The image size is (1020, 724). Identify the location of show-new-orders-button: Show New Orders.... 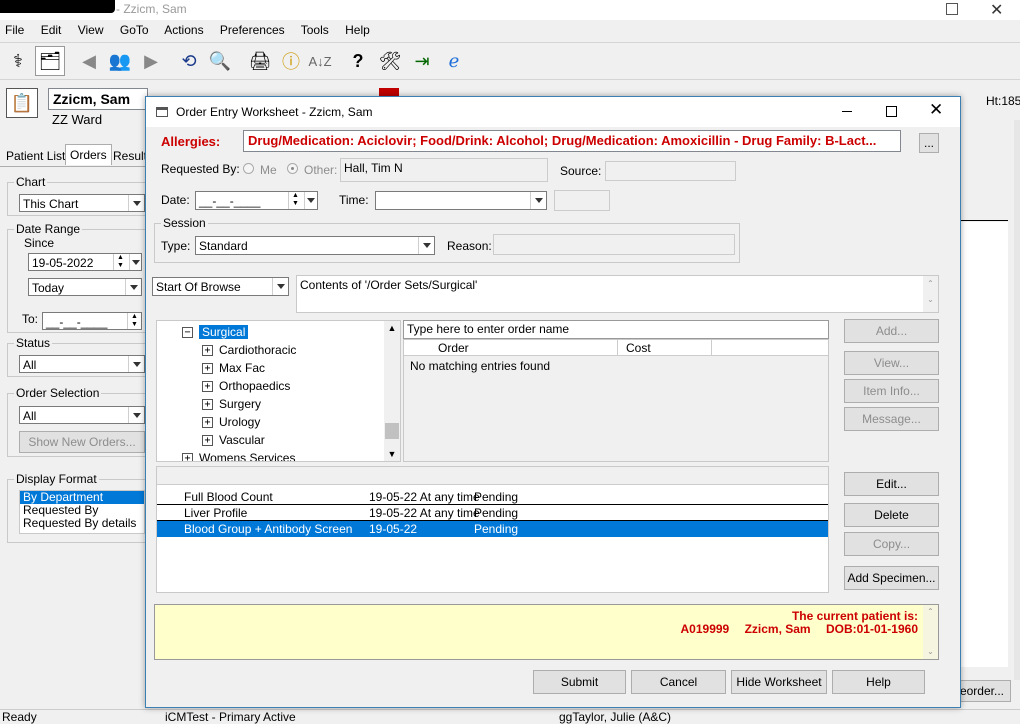
(82, 442).